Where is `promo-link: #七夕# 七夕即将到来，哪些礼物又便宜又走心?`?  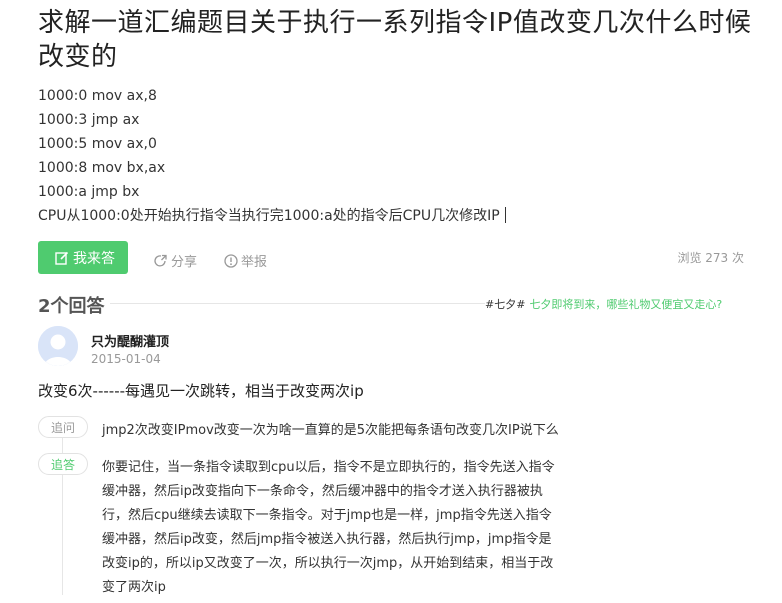
promo-link: #七夕# 七夕即将到来，哪些礼物又便宜又走心? is located at coordinates (603, 304).